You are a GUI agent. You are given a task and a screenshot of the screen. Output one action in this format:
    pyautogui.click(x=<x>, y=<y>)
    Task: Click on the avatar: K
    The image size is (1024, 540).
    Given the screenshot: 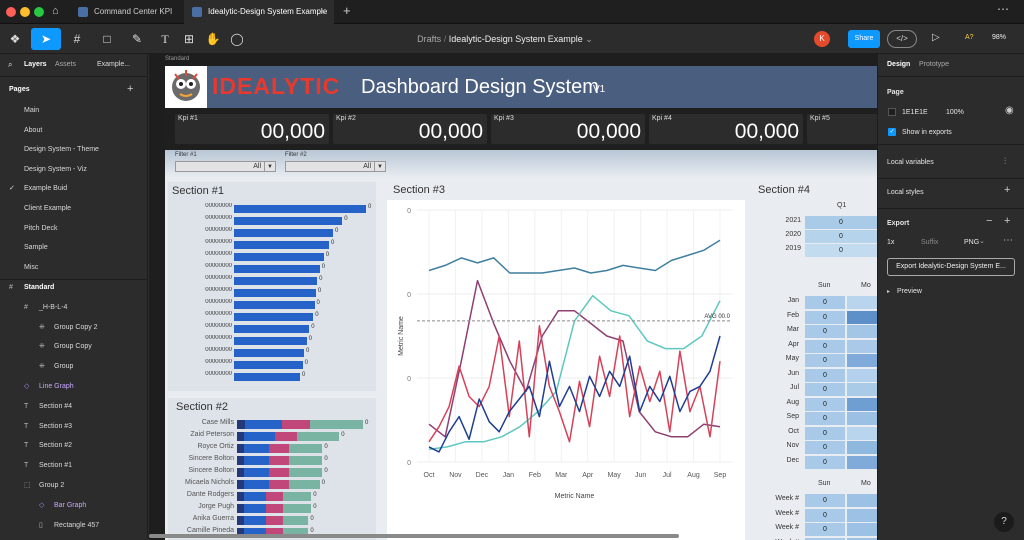 What is the action you would take?
    pyautogui.click(x=822, y=39)
    